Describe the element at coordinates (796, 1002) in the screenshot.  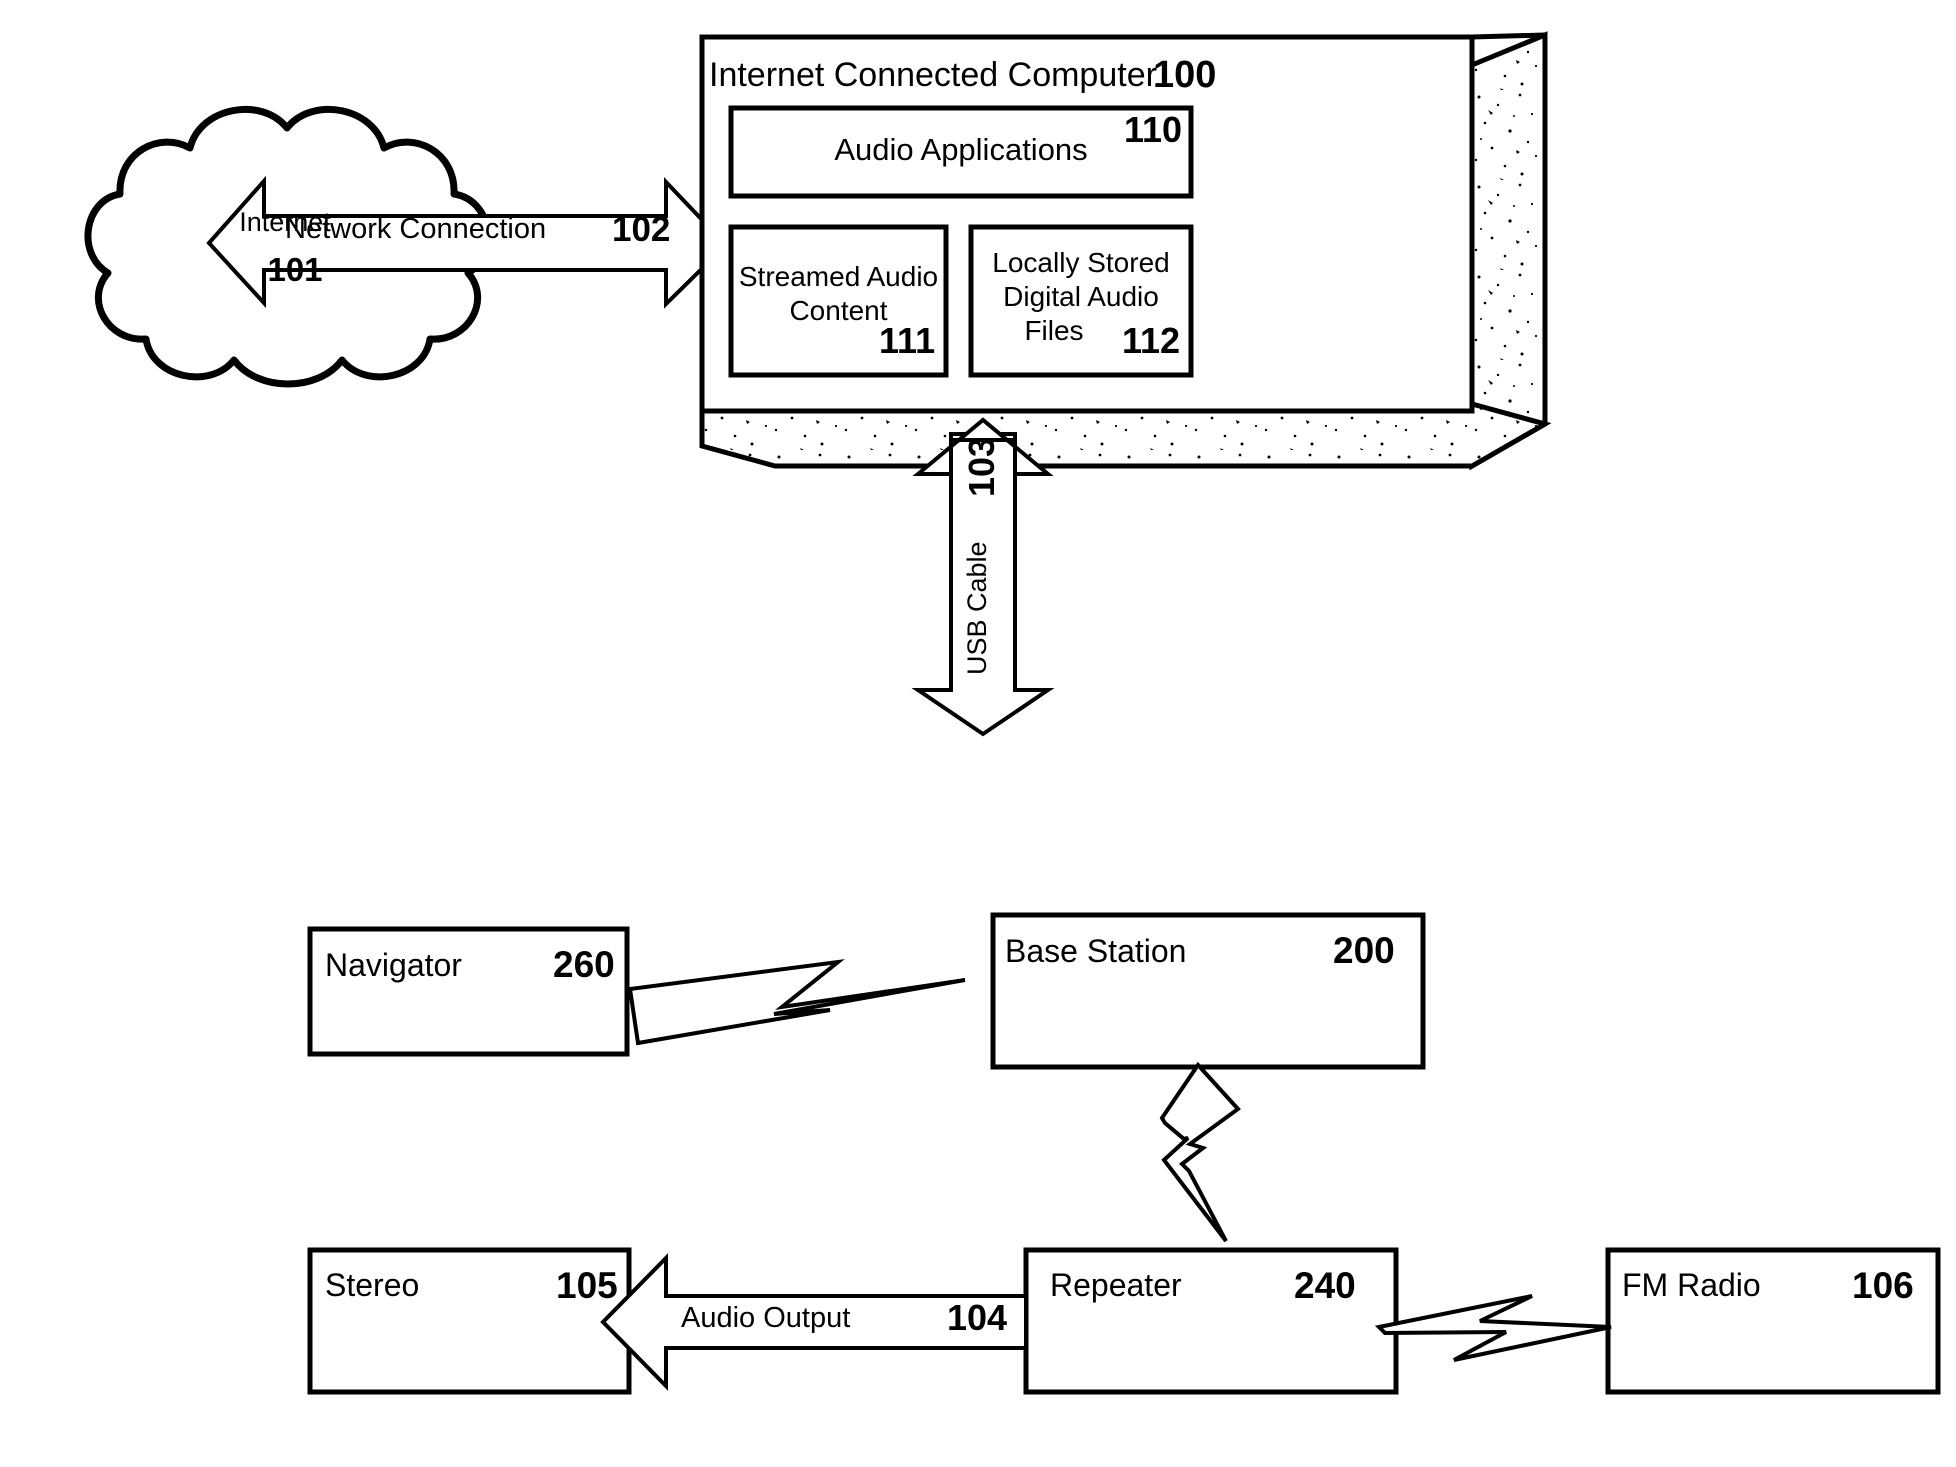
I see `lightning-bolt-navigator-base-shape` at that location.